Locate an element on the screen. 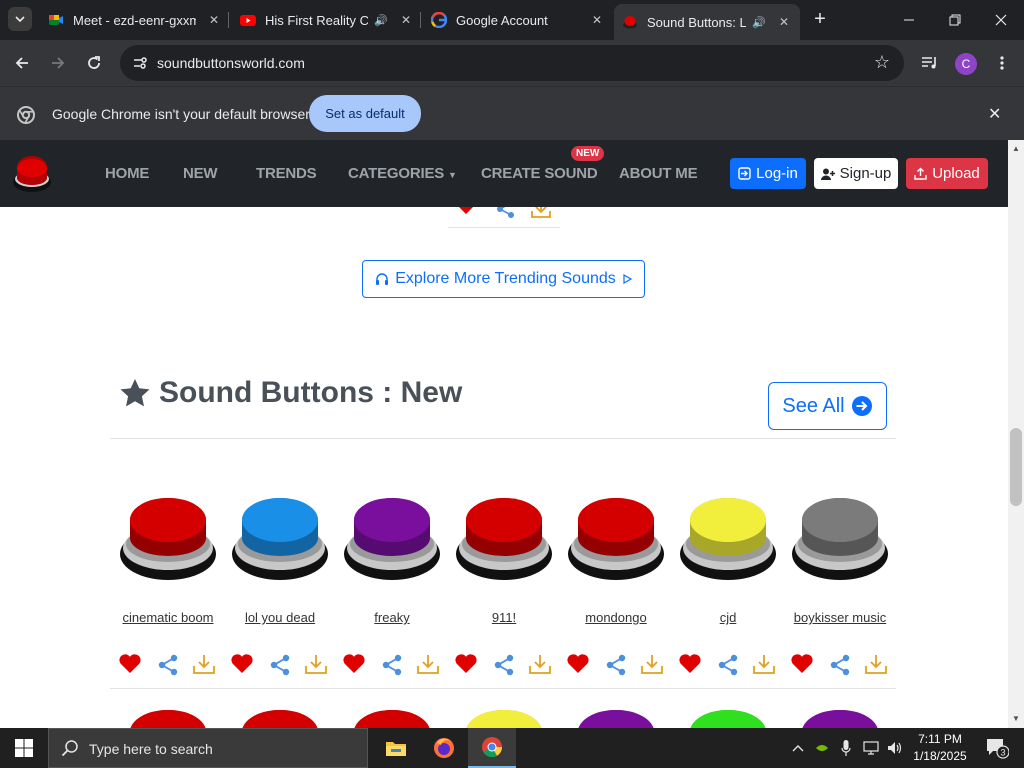 Image resolution: width=1024 pixels, height=768 pixels. nvidia-tray-icon is located at coordinates (822, 748).